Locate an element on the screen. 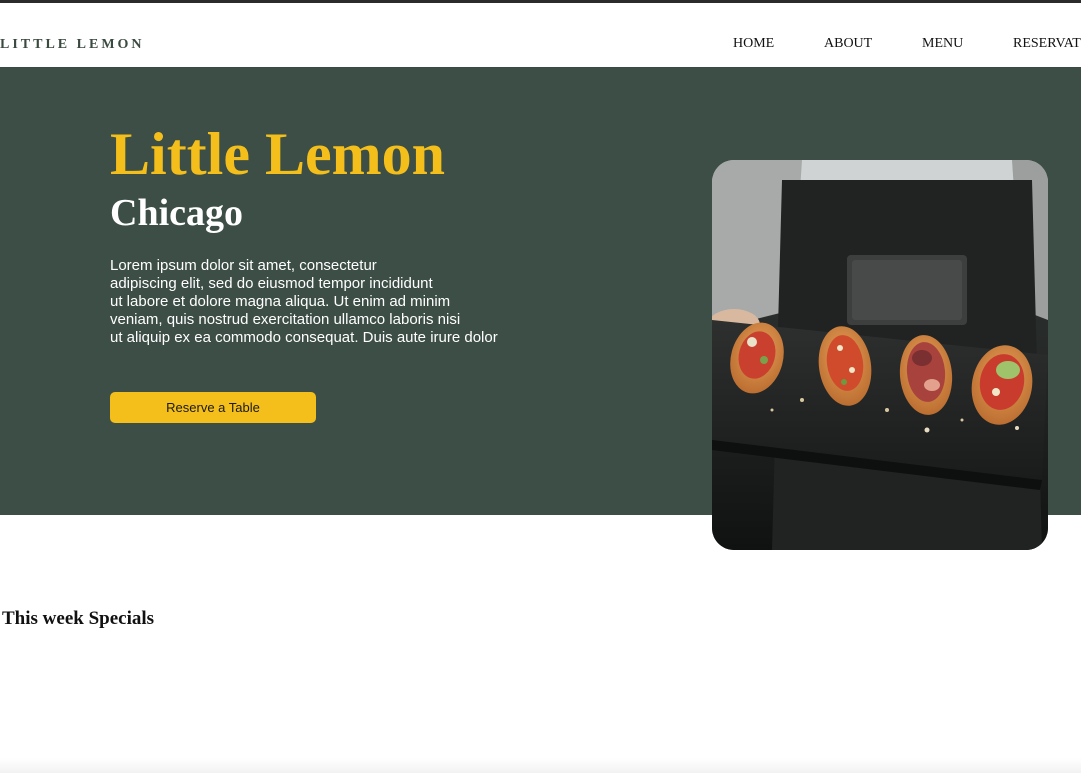 This screenshot has width=1081, height=773. page-bottom-edge is located at coordinates (540, 765).